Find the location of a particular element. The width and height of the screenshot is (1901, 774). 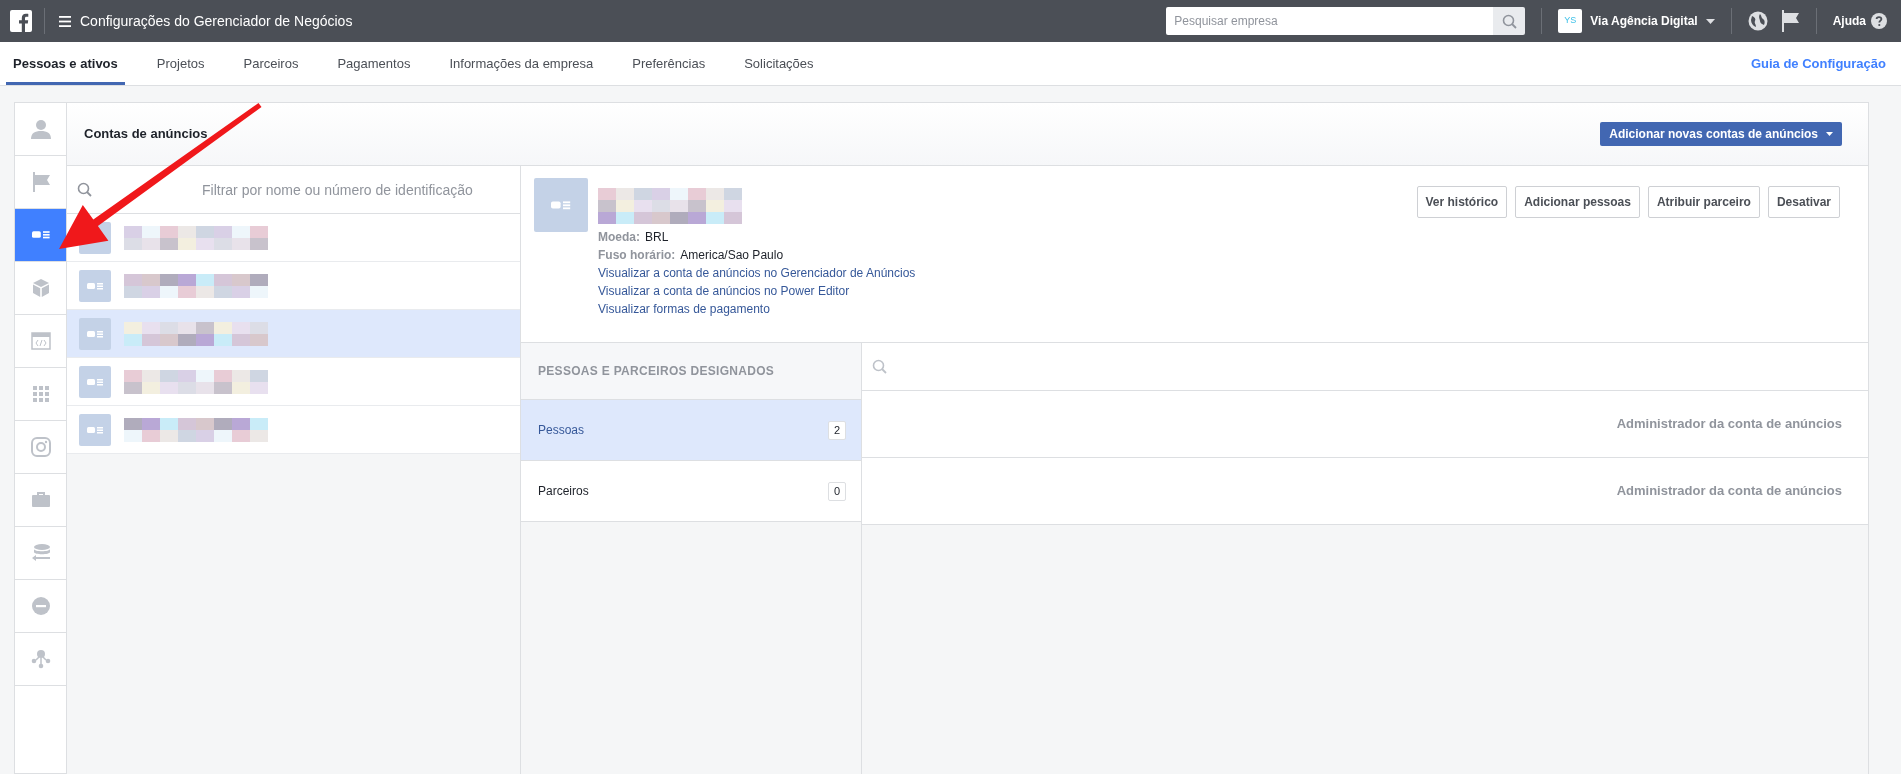

panel-title: Contas de anúncios is located at coordinates (146, 134).